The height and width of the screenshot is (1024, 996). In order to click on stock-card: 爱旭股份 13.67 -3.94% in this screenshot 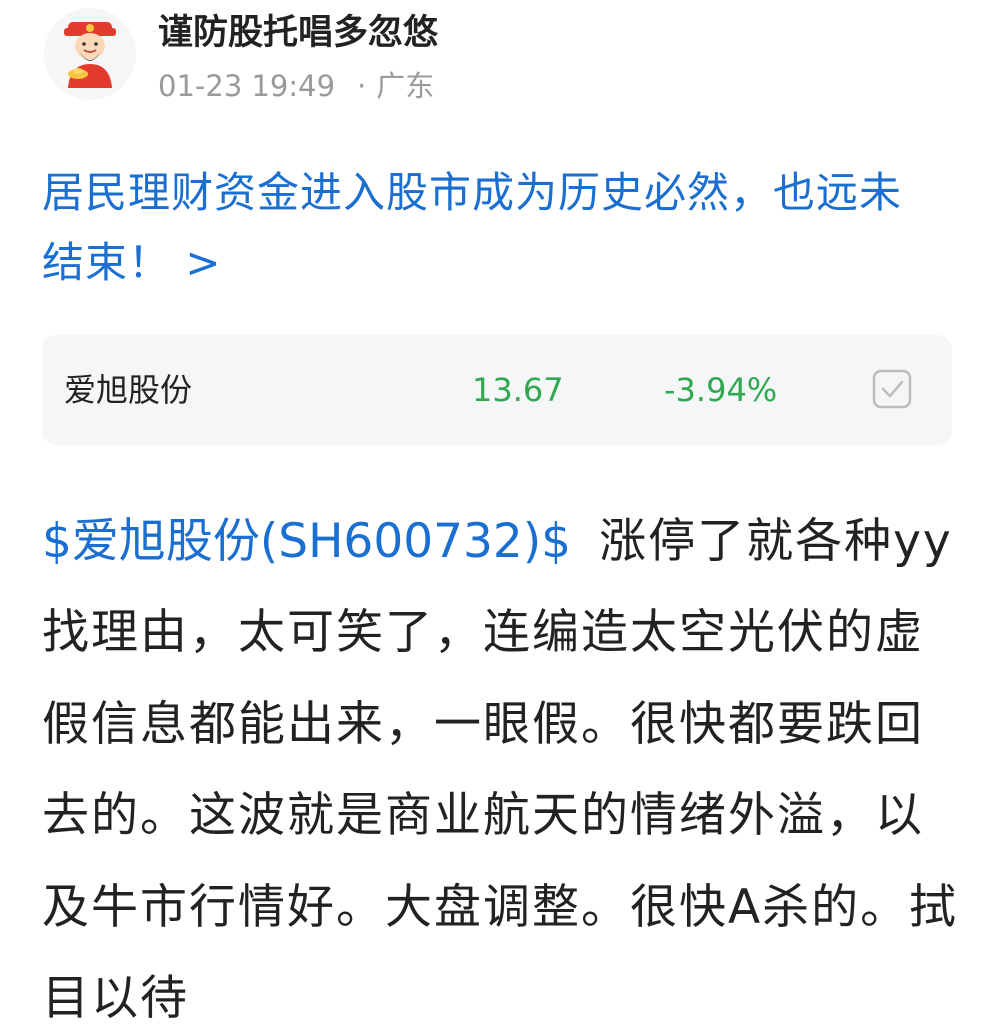, I will do `click(497, 390)`.